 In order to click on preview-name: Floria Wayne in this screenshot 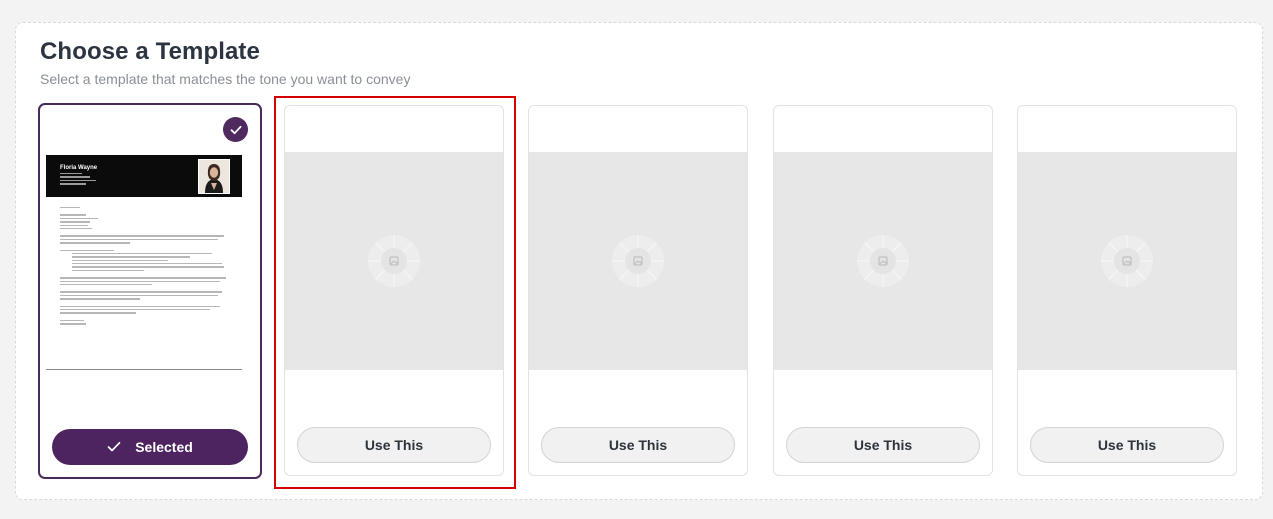, I will do `click(79, 168)`.